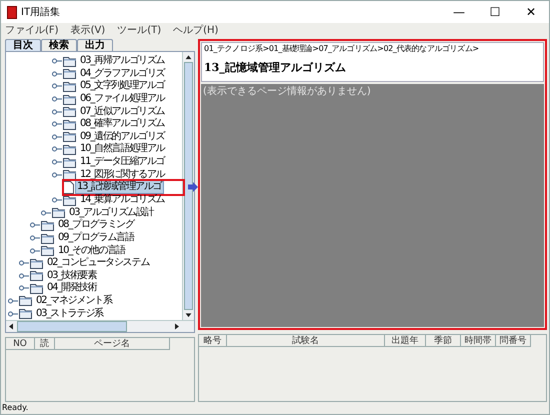  I want to click on column-header: 読, so click(45, 344).